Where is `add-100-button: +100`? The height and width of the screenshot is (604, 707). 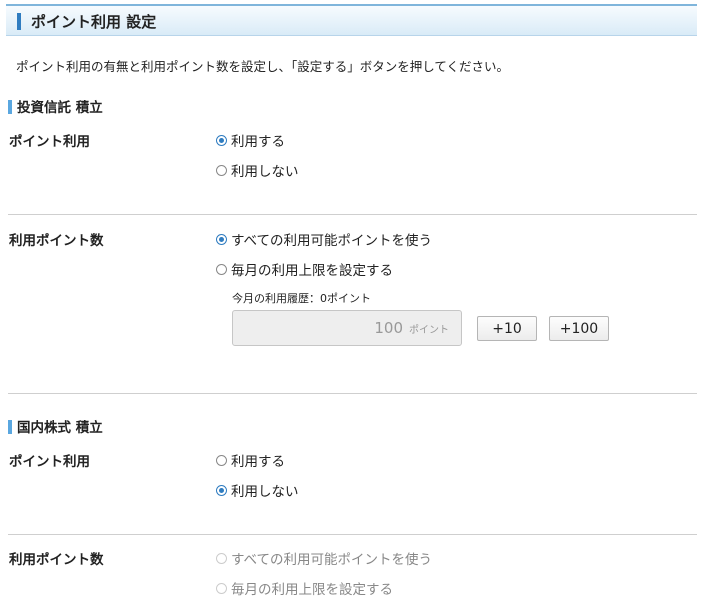
add-100-button: +100 is located at coordinates (579, 328).